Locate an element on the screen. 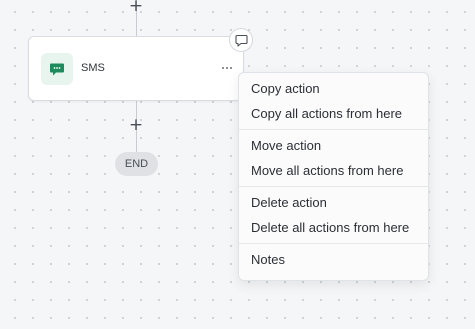  menu-item-move-all-actions: Move all actions from here is located at coordinates (333, 170).